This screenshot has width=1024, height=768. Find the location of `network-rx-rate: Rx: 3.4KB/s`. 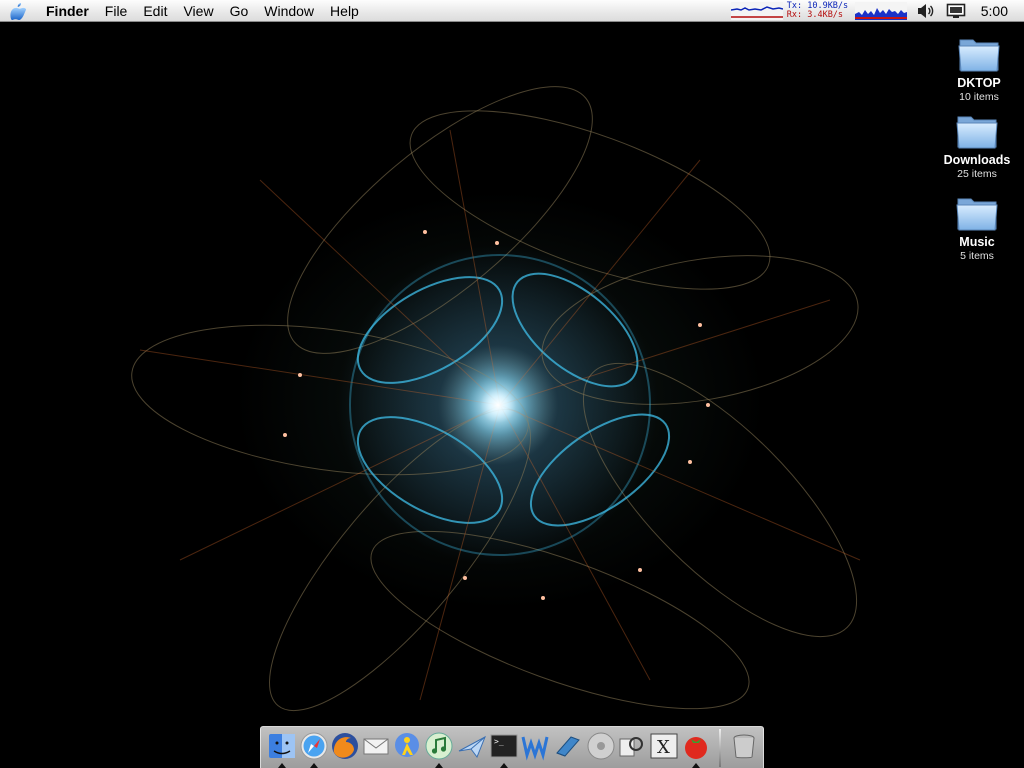

network-rx-rate: Rx: 3.4KB/s is located at coordinates (815, 15).